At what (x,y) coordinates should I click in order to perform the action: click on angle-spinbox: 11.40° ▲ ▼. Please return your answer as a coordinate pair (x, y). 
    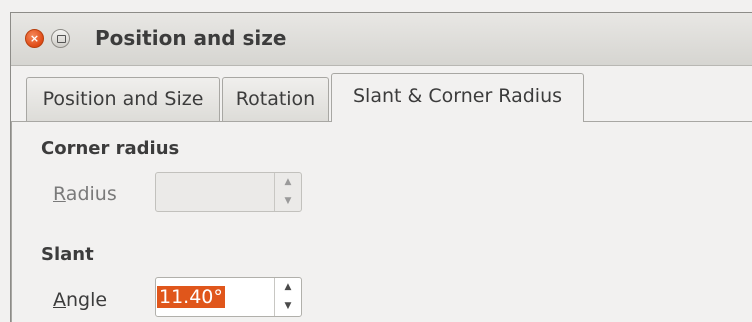
    Looking at the image, I should click on (228, 297).